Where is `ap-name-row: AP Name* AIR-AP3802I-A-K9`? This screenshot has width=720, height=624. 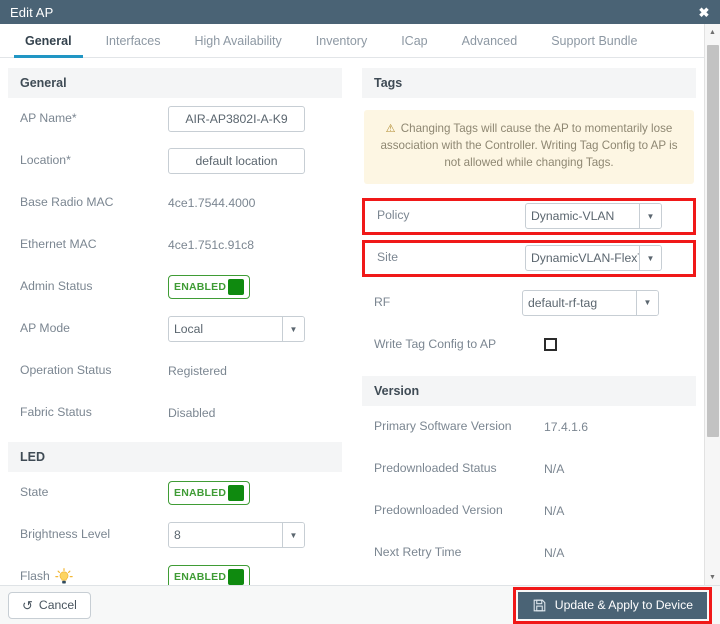
ap-name-row: AP Name* AIR-AP3802I-A-K9 is located at coordinates (175, 119).